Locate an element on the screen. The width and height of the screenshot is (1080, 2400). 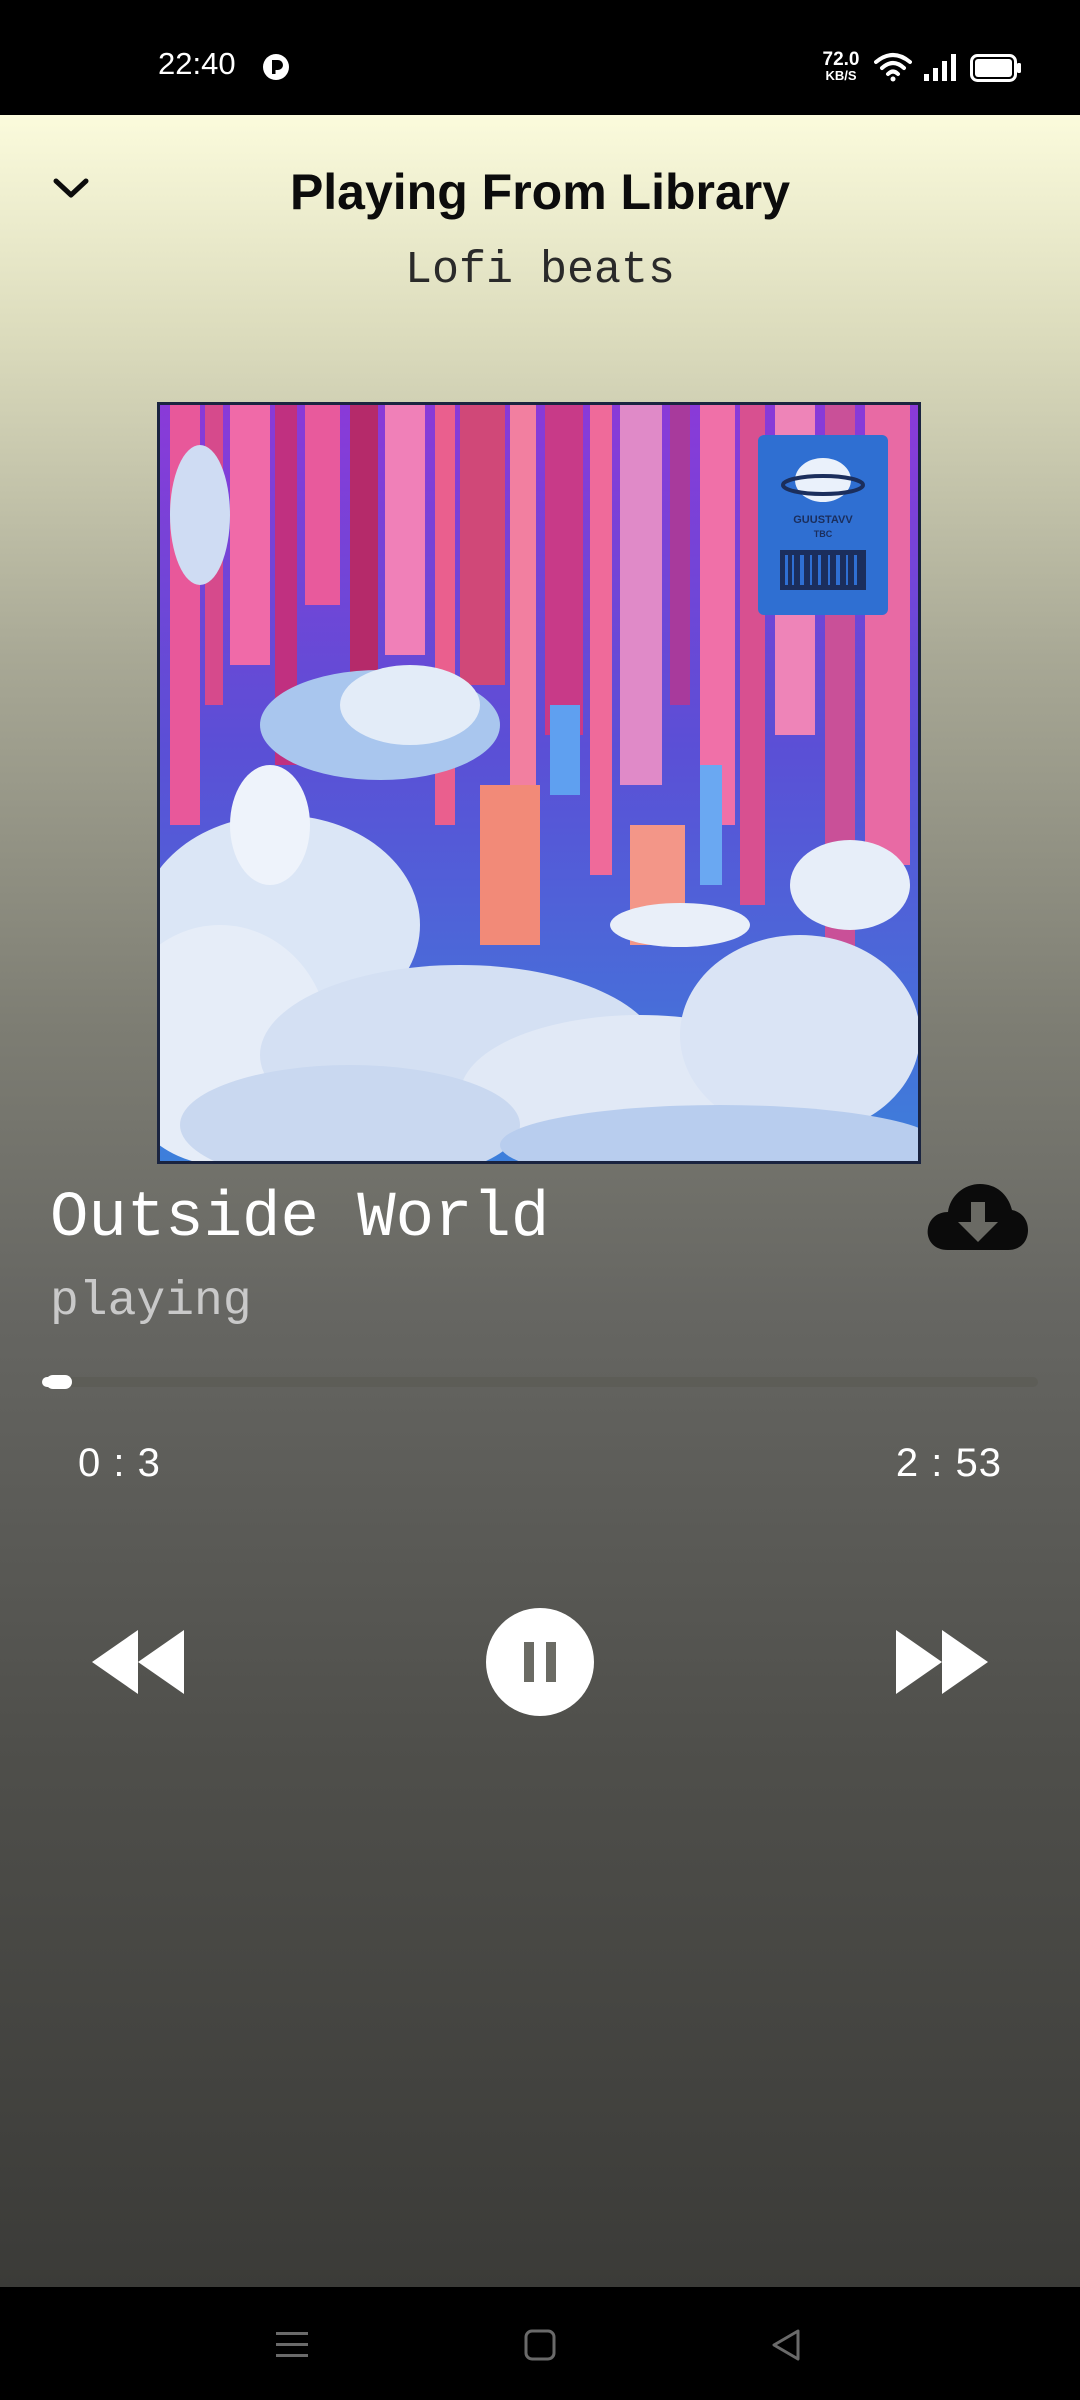
fast-forward-button is located at coordinates (942, 1662).